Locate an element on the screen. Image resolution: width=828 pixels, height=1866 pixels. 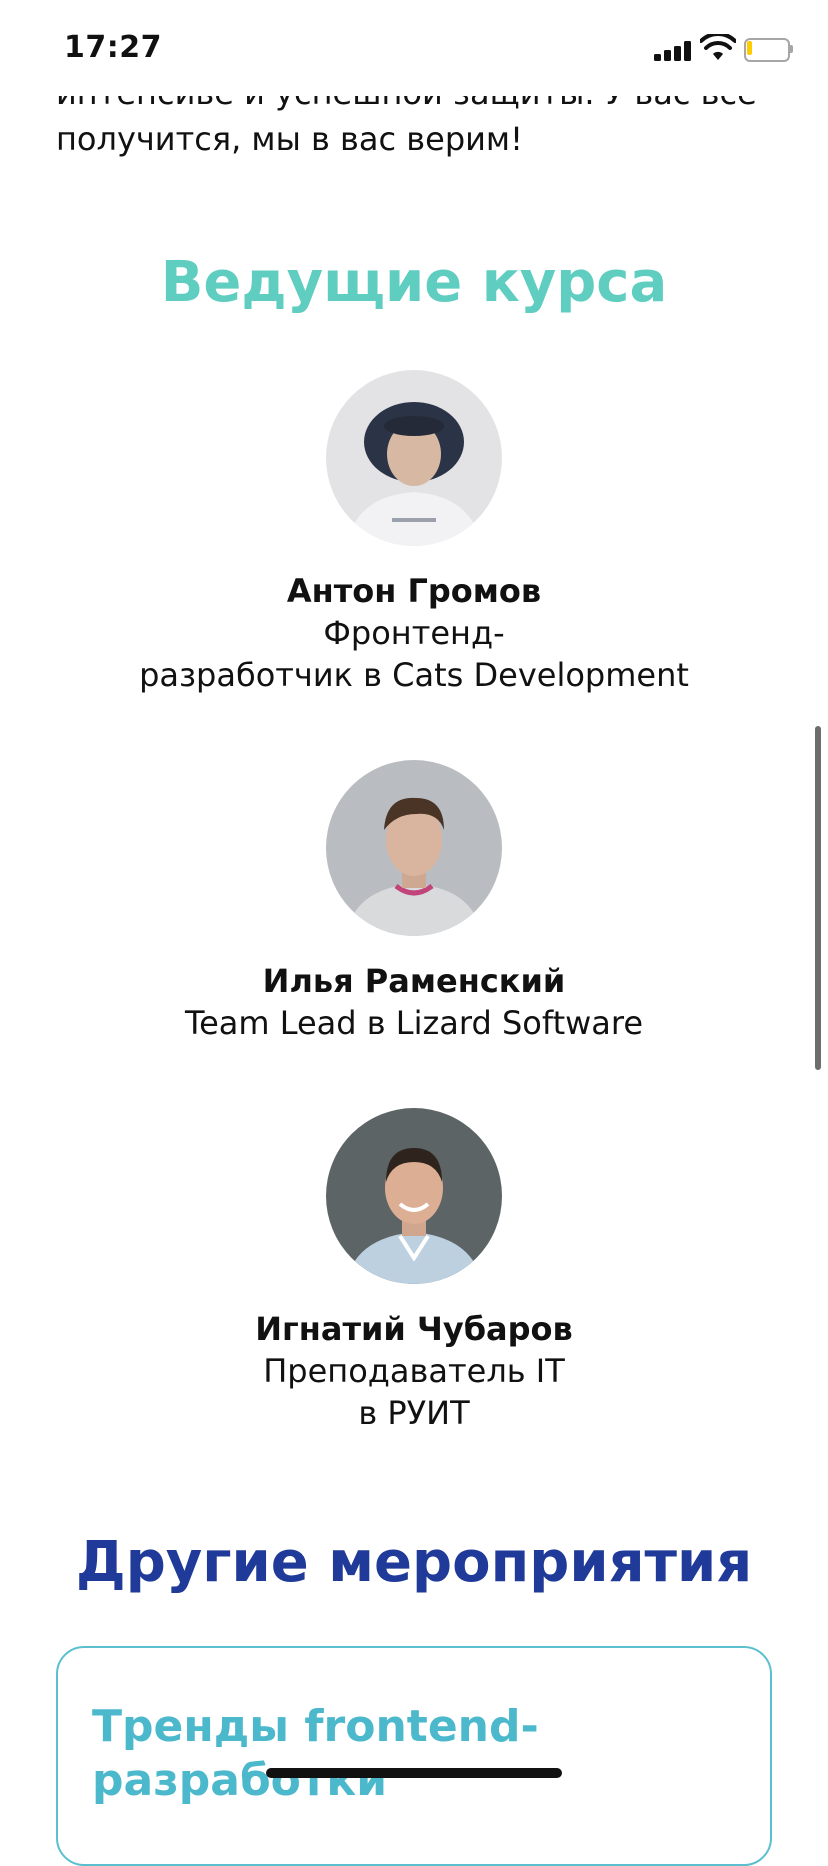
status-time: 17:27 is located at coordinates (113, 47).